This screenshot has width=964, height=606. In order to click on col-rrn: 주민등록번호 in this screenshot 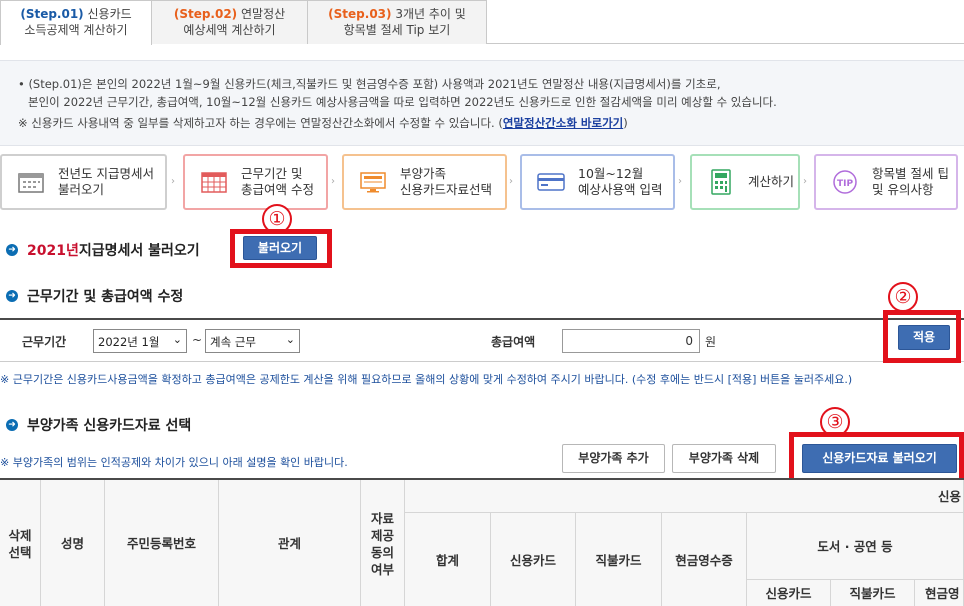, I will do `click(162, 543)`.